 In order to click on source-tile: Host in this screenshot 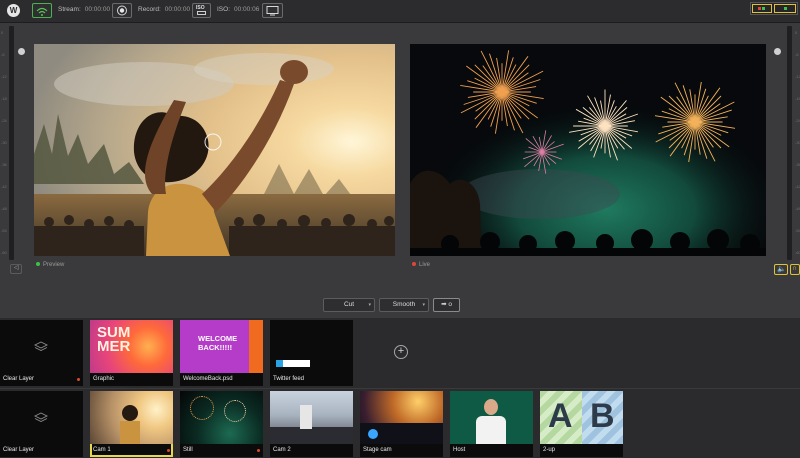, I will do `click(491, 424)`.